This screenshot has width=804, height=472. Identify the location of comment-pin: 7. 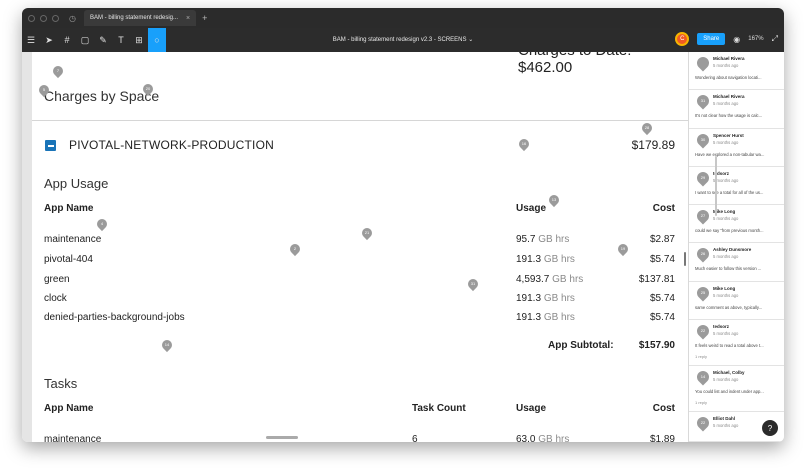
(58, 71).